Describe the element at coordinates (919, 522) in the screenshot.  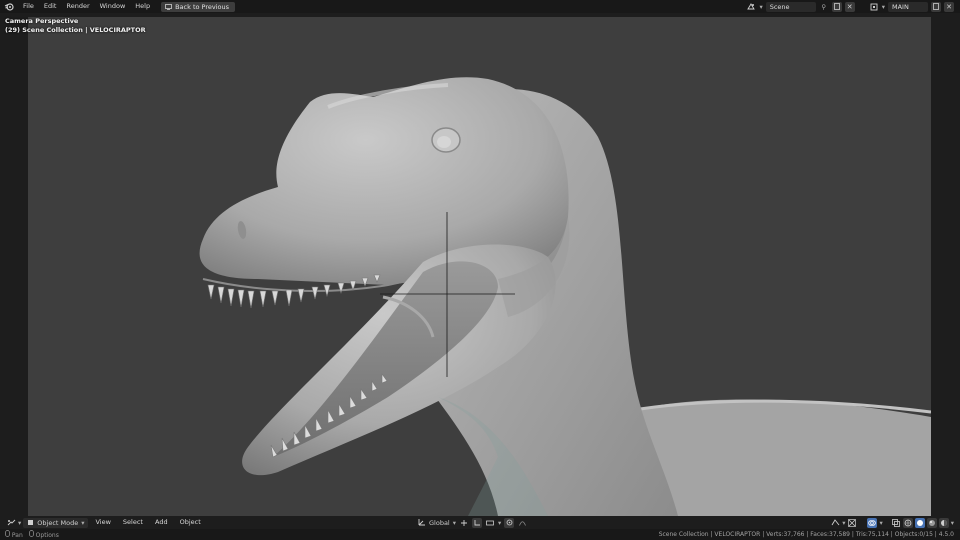
I see `solid-shading-icon` at that location.